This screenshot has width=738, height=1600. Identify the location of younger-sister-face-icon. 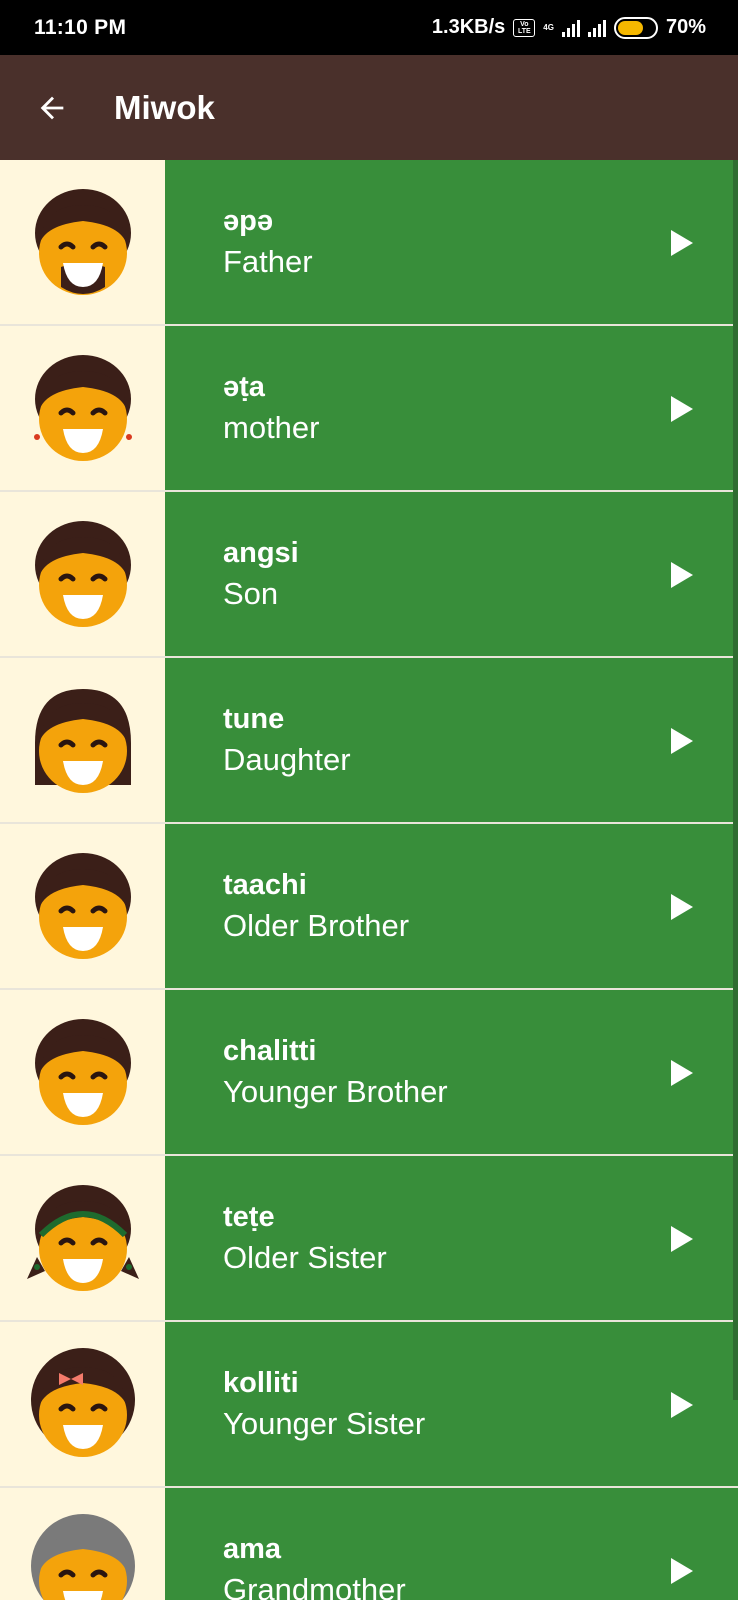
(82, 1402).